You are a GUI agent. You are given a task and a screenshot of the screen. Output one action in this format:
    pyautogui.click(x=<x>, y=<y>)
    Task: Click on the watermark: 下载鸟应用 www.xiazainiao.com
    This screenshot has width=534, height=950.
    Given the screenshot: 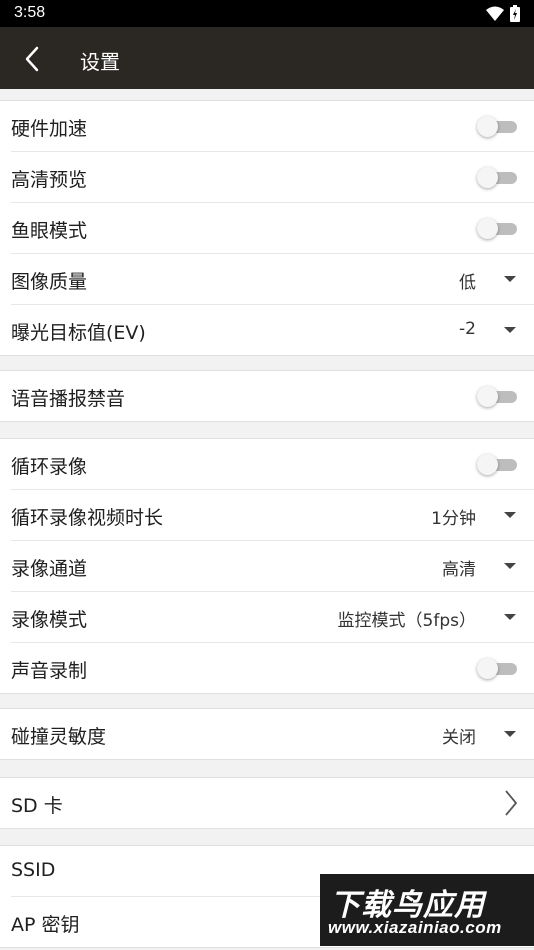 What is the action you would take?
    pyautogui.click(x=427, y=910)
    